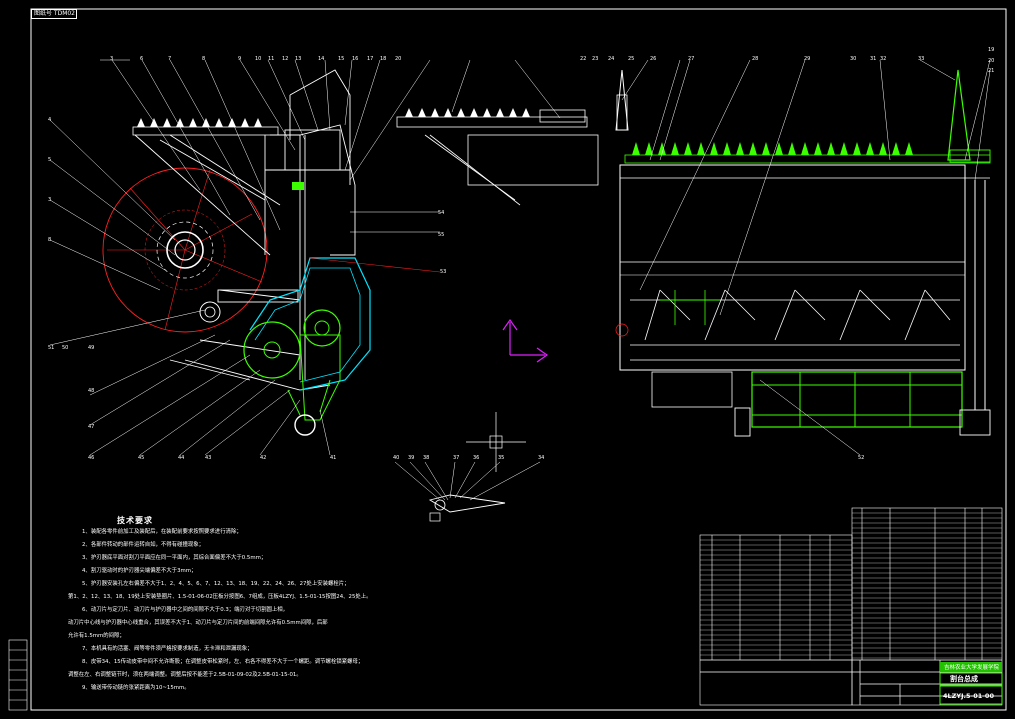 Image resolution: width=1015 pixels, height=719 pixels. What do you see at coordinates (653, 59) in the screenshot?
I see `callout-number: 26` at bounding box center [653, 59].